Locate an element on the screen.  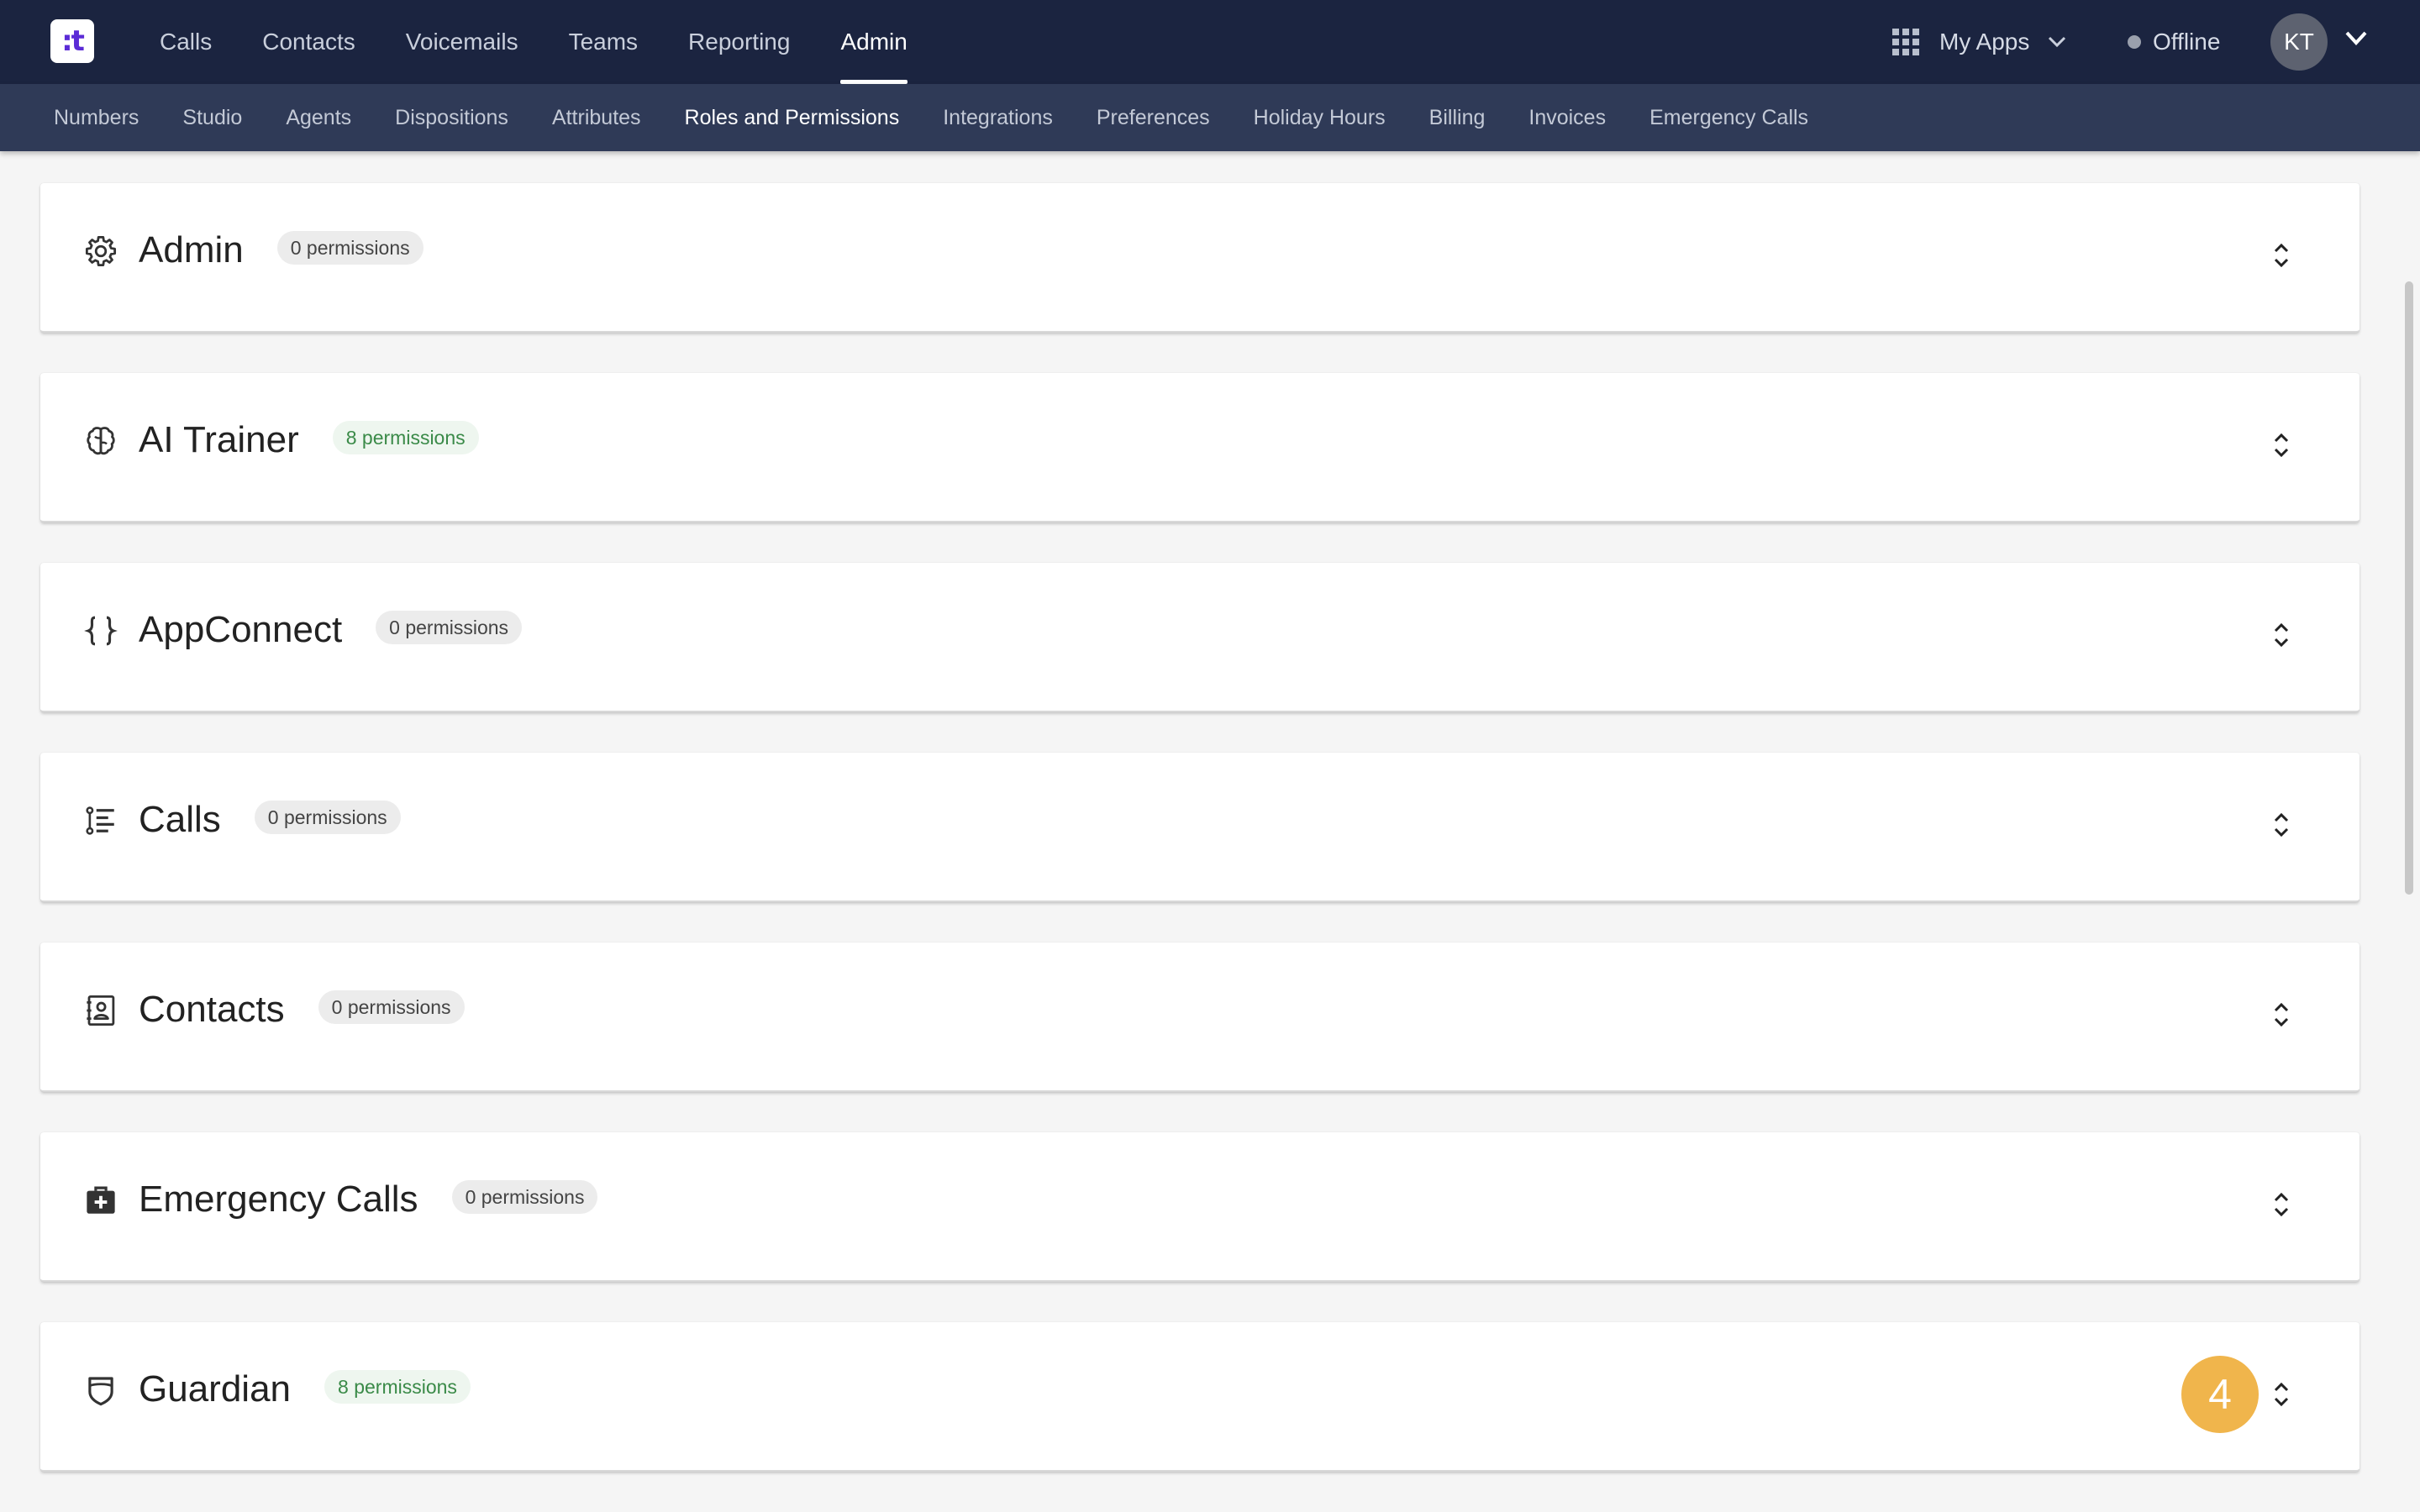
subnav-integrations: Integrations is located at coordinates (998, 117).